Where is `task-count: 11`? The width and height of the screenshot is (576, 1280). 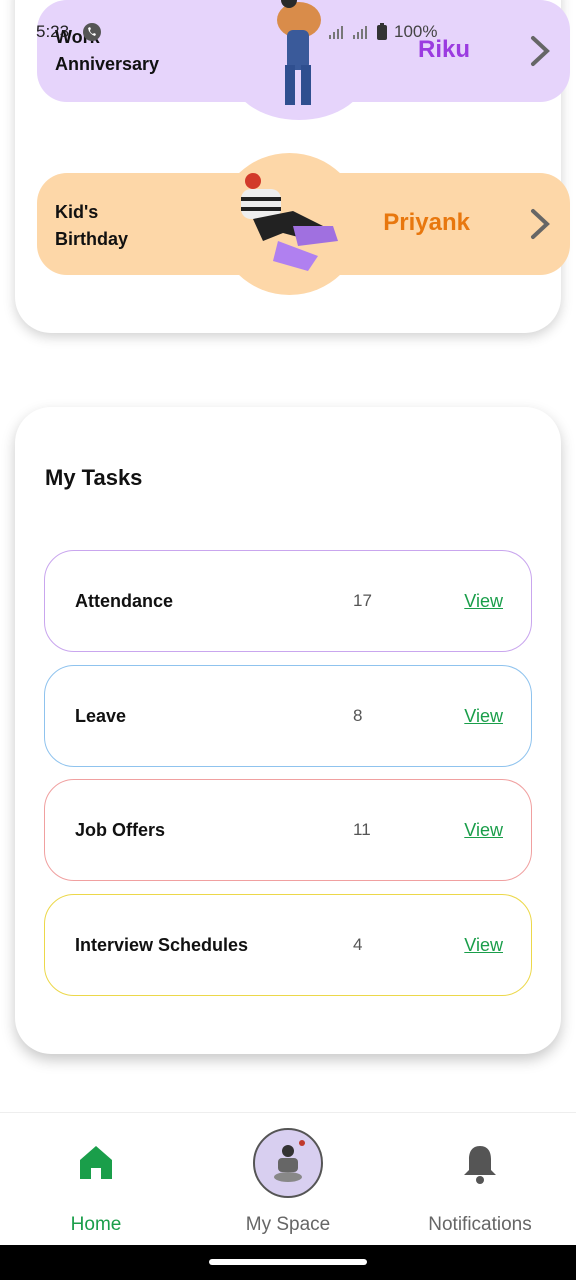 task-count: 11 is located at coordinates (362, 829).